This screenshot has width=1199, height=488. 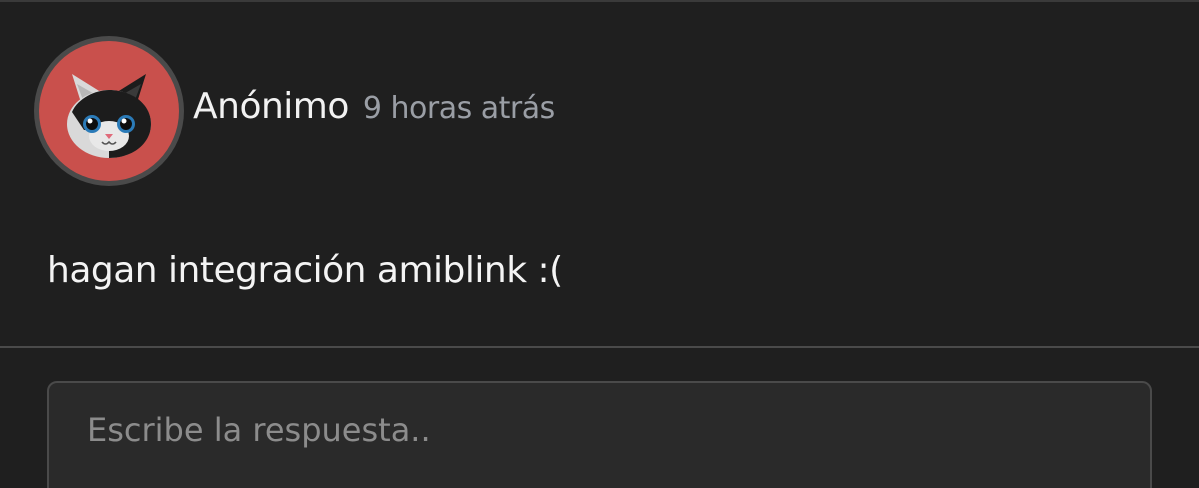 I want to click on comment-text: hagan integración amiblink :(, so click(x=305, y=270).